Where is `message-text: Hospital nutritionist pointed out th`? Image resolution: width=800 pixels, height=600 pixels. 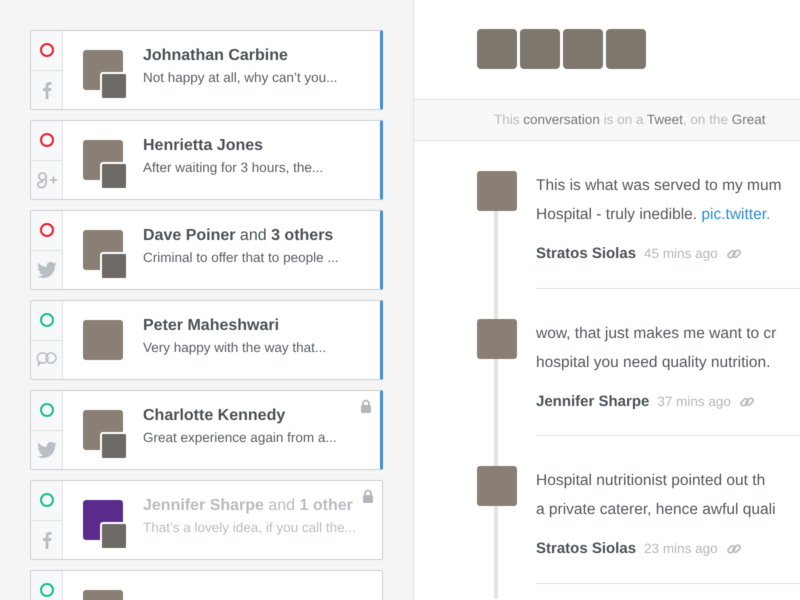 message-text: Hospital nutritionist pointed out th is located at coordinates (651, 481).